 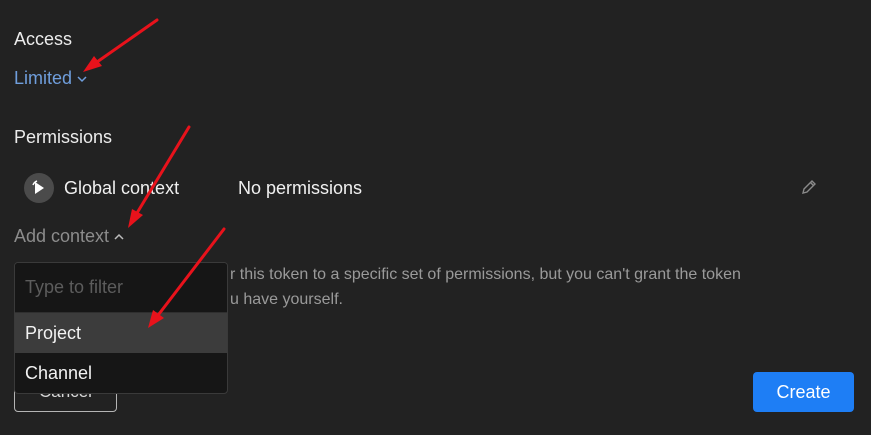 What do you see at coordinates (122, 187) in the screenshot?
I see `context-name: Global context` at bounding box center [122, 187].